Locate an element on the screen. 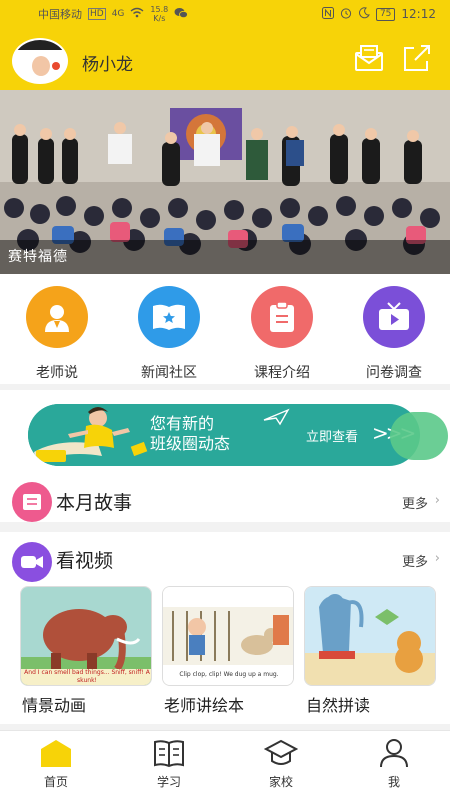 The height and width of the screenshot is (800, 450). wechat-icon is located at coordinates (181, 14).